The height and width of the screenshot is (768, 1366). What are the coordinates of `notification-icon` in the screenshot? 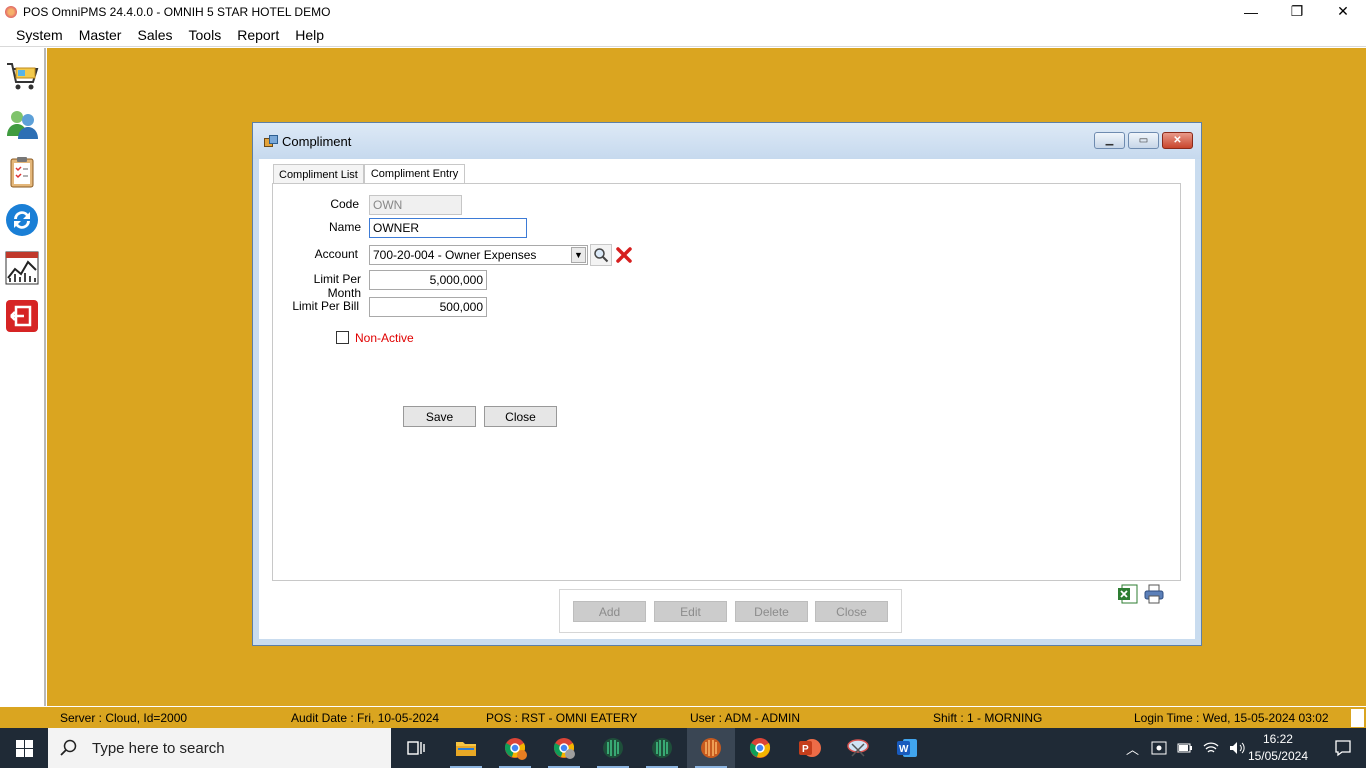 It's located at (1343, 749).